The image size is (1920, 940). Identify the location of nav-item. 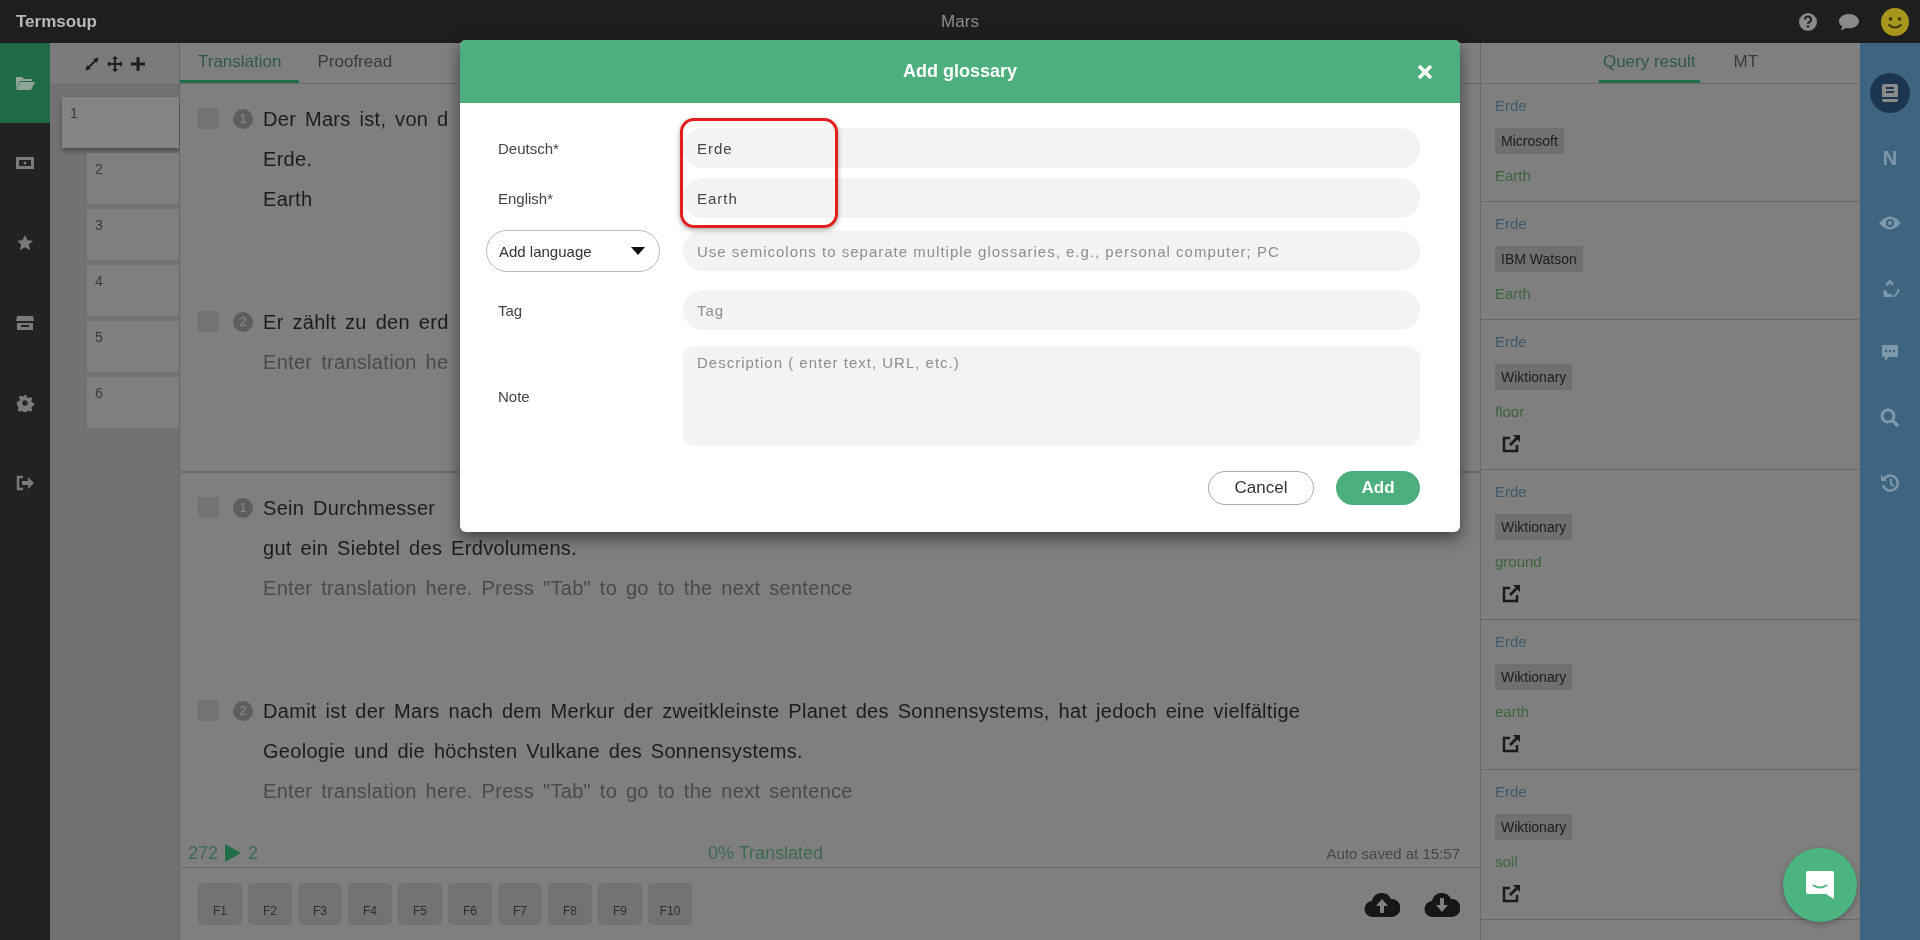
(25, 83).